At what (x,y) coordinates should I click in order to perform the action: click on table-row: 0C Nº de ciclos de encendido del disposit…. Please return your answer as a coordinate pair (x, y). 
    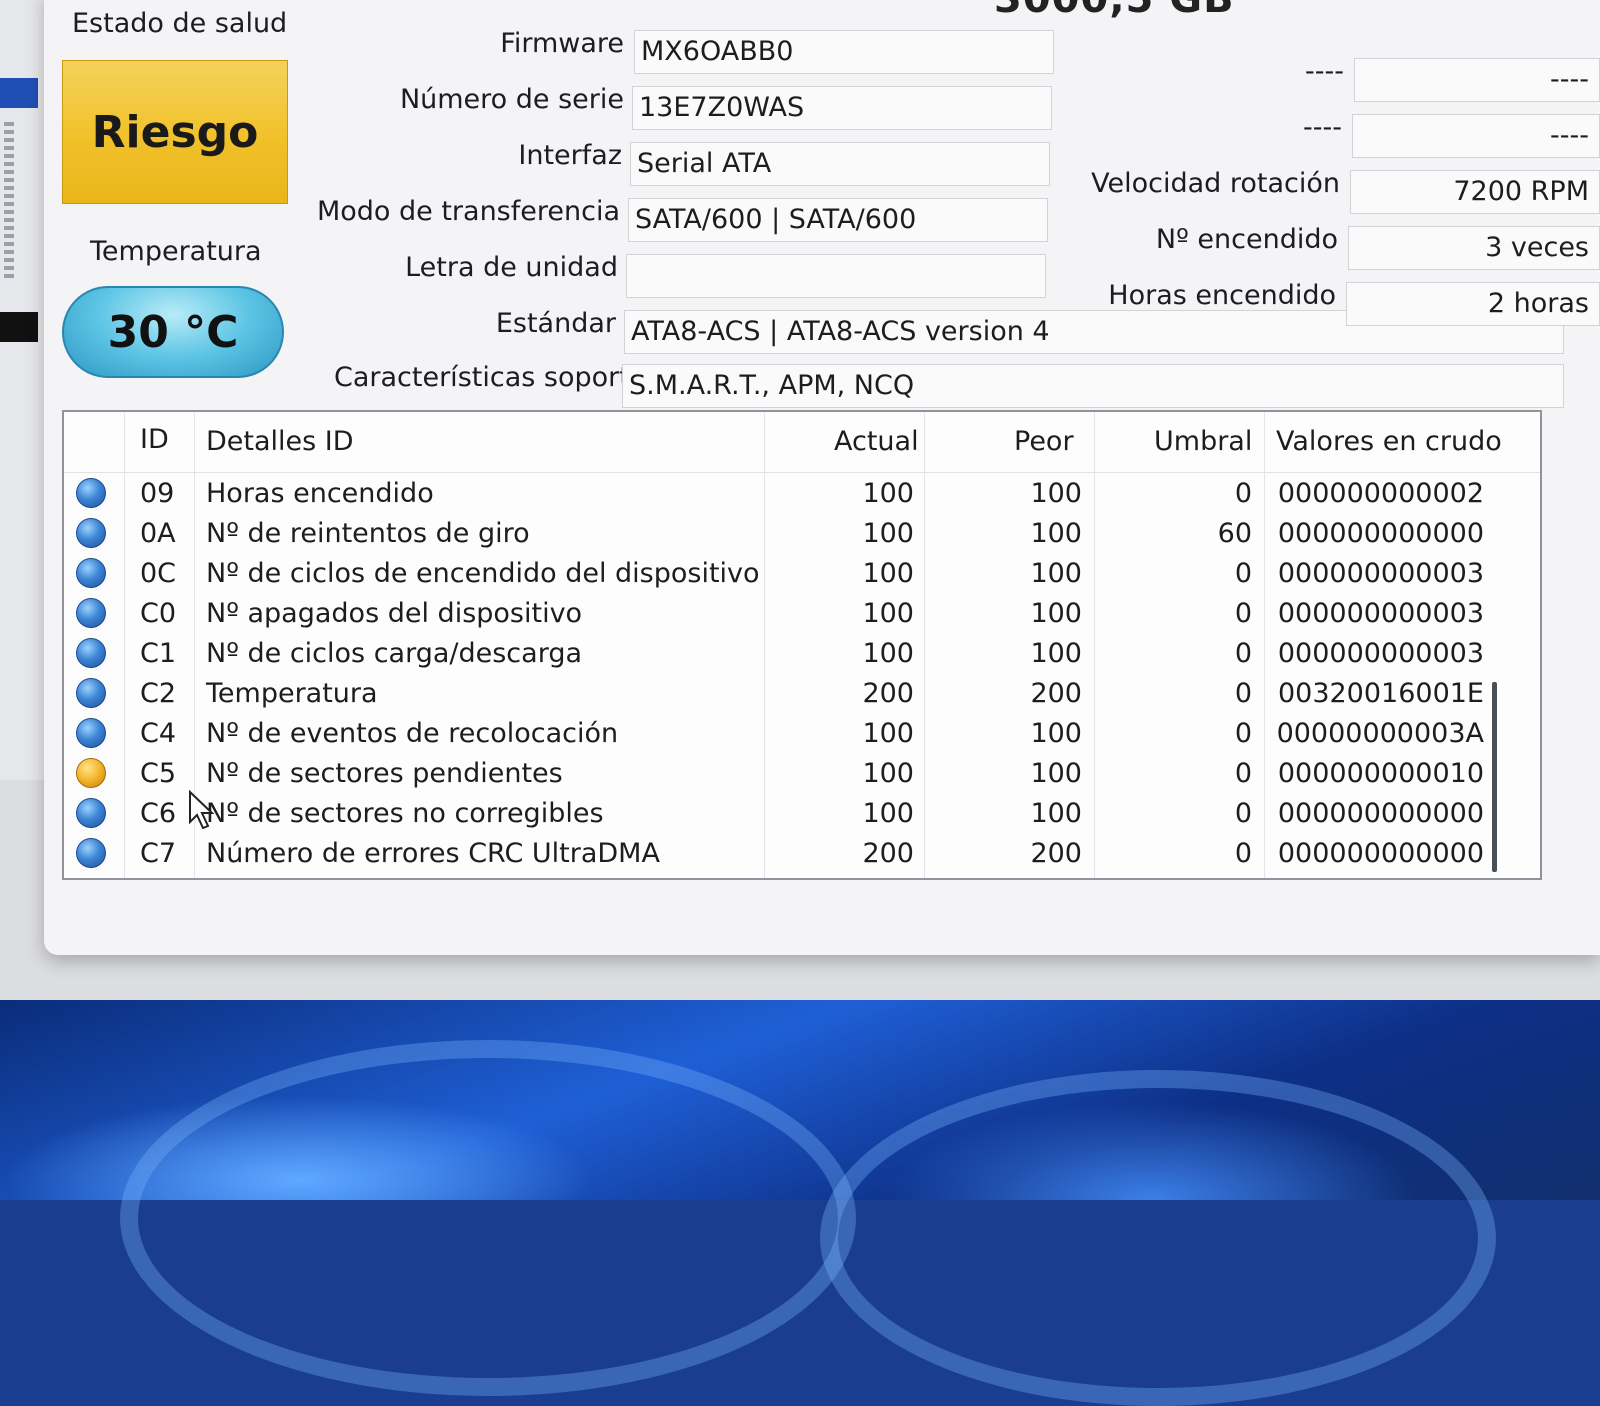
    Looking at the image, I should click on (802, 574).